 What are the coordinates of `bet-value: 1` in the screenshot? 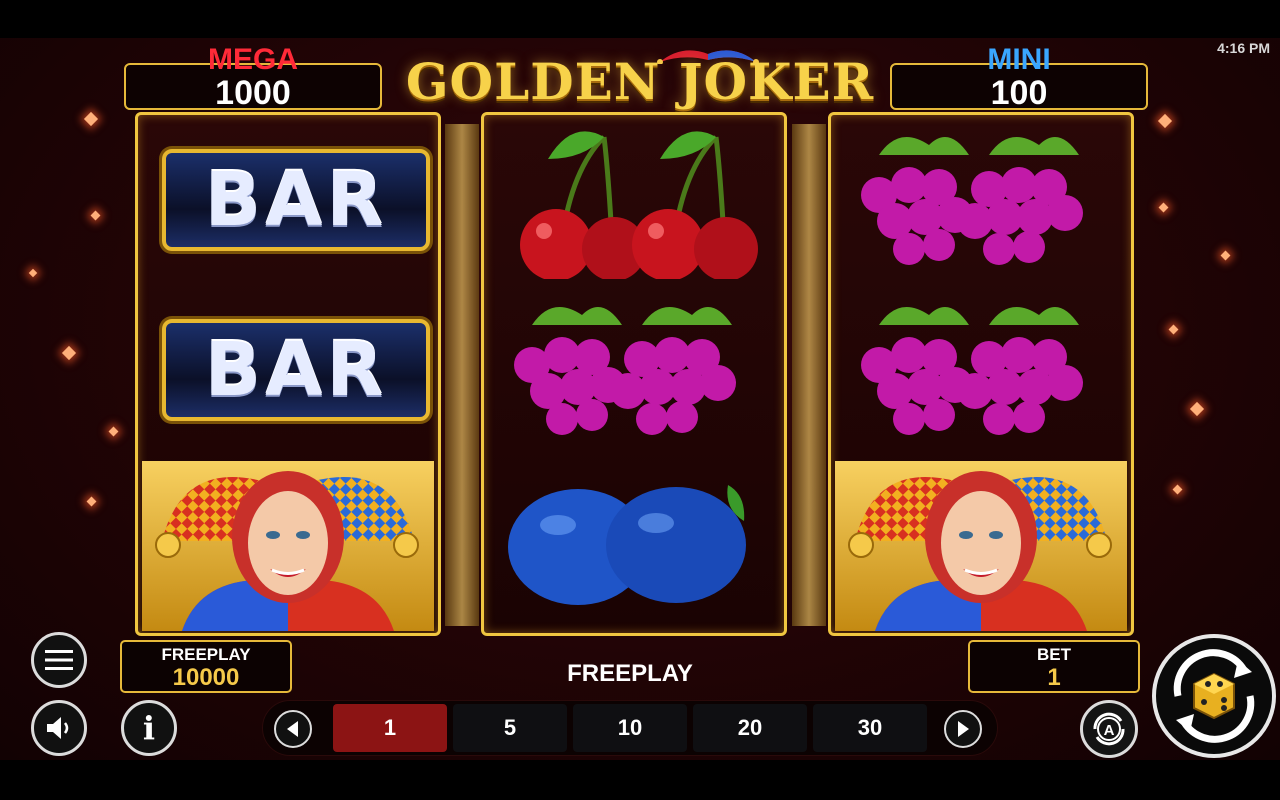 It's located at (1054, 677).